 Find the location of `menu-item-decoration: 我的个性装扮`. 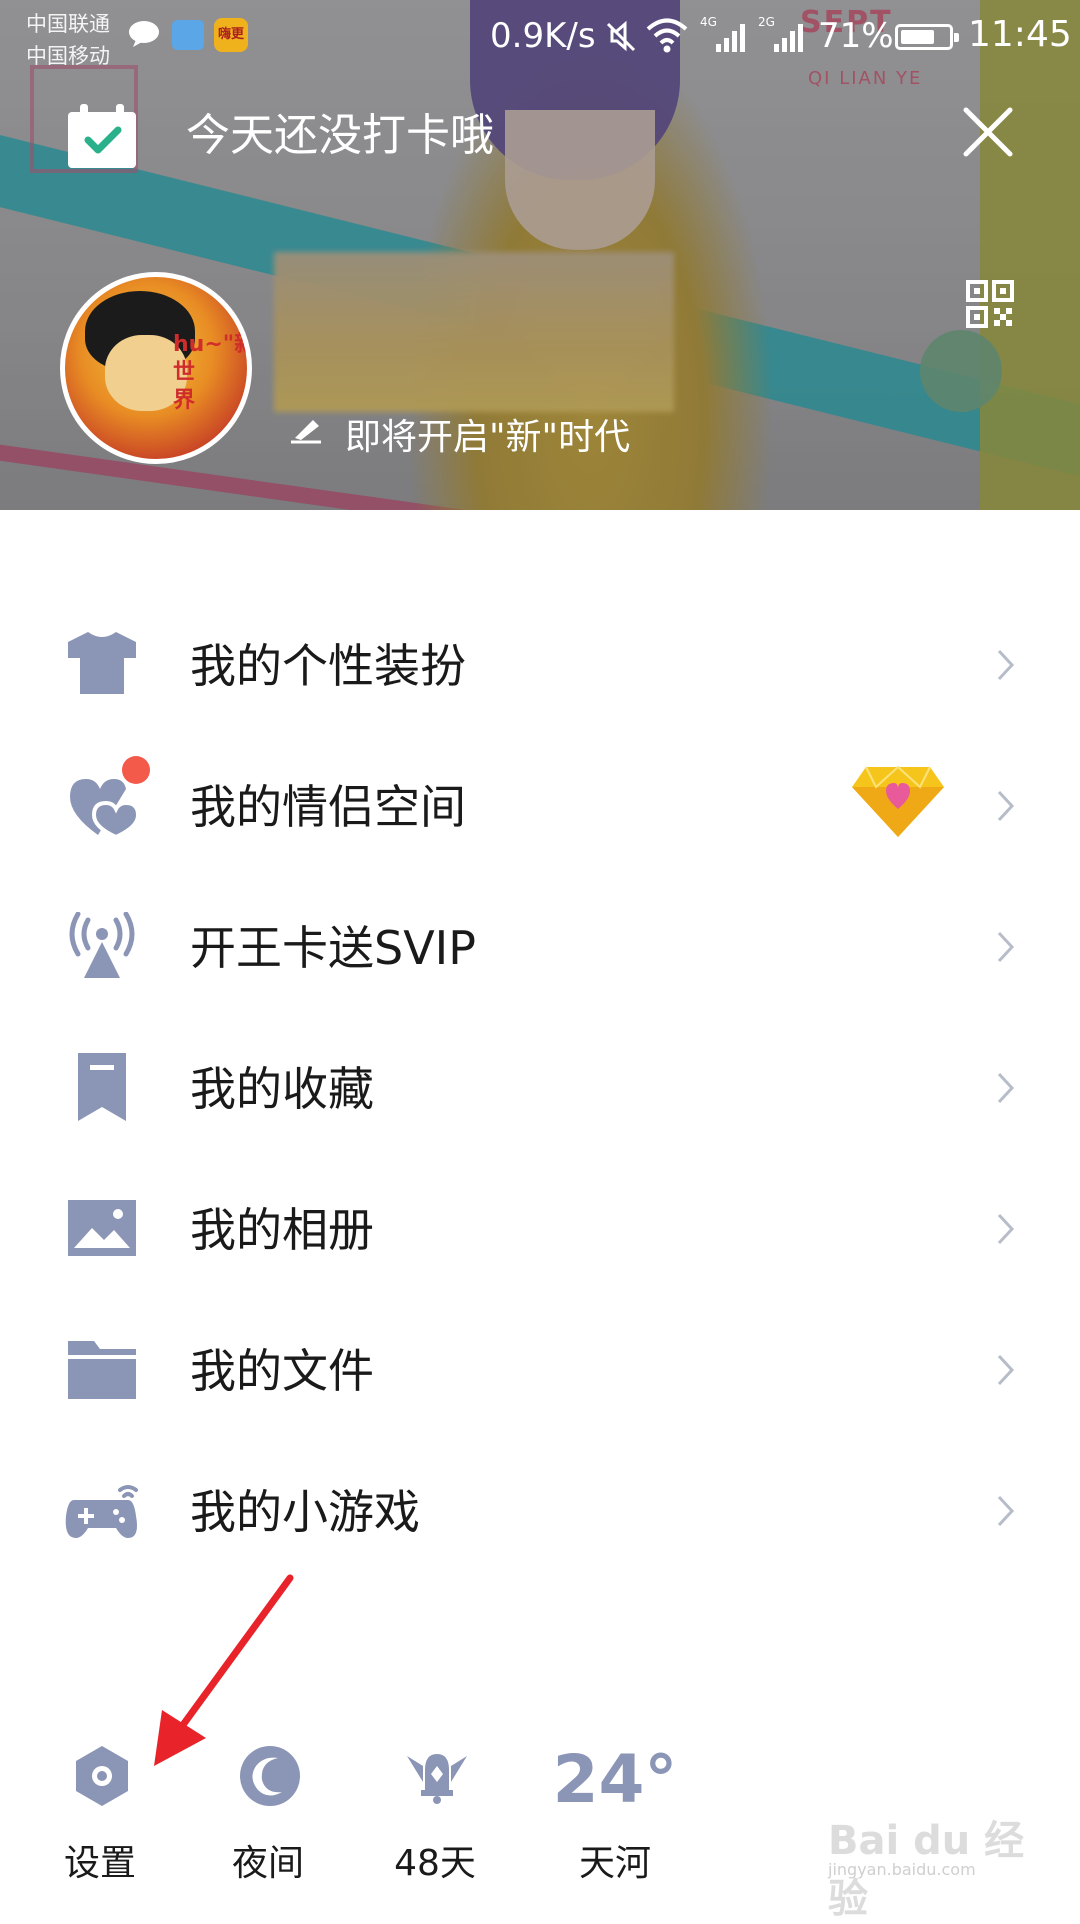

menu-item-decoration: 我的个性装扮 is located at coordinates (540, 664).